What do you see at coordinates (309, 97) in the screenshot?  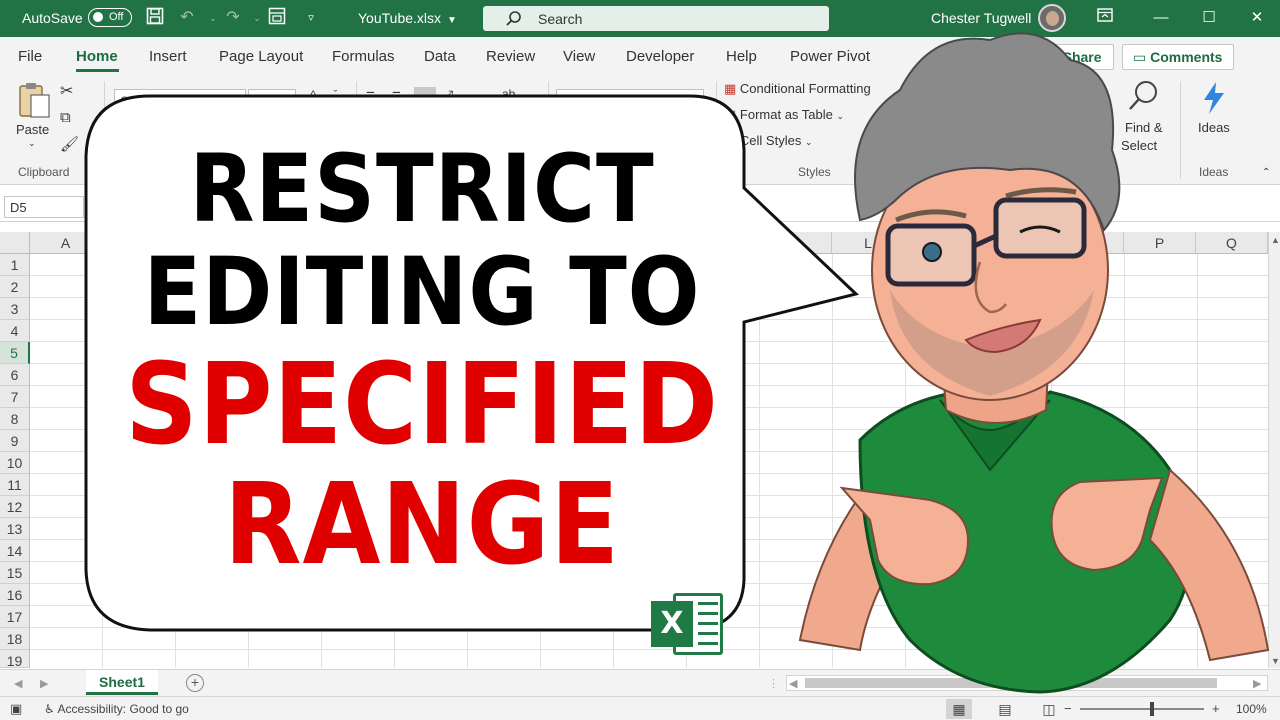 I see `increase-font-icon: A^` at bounding box center [309, 97].